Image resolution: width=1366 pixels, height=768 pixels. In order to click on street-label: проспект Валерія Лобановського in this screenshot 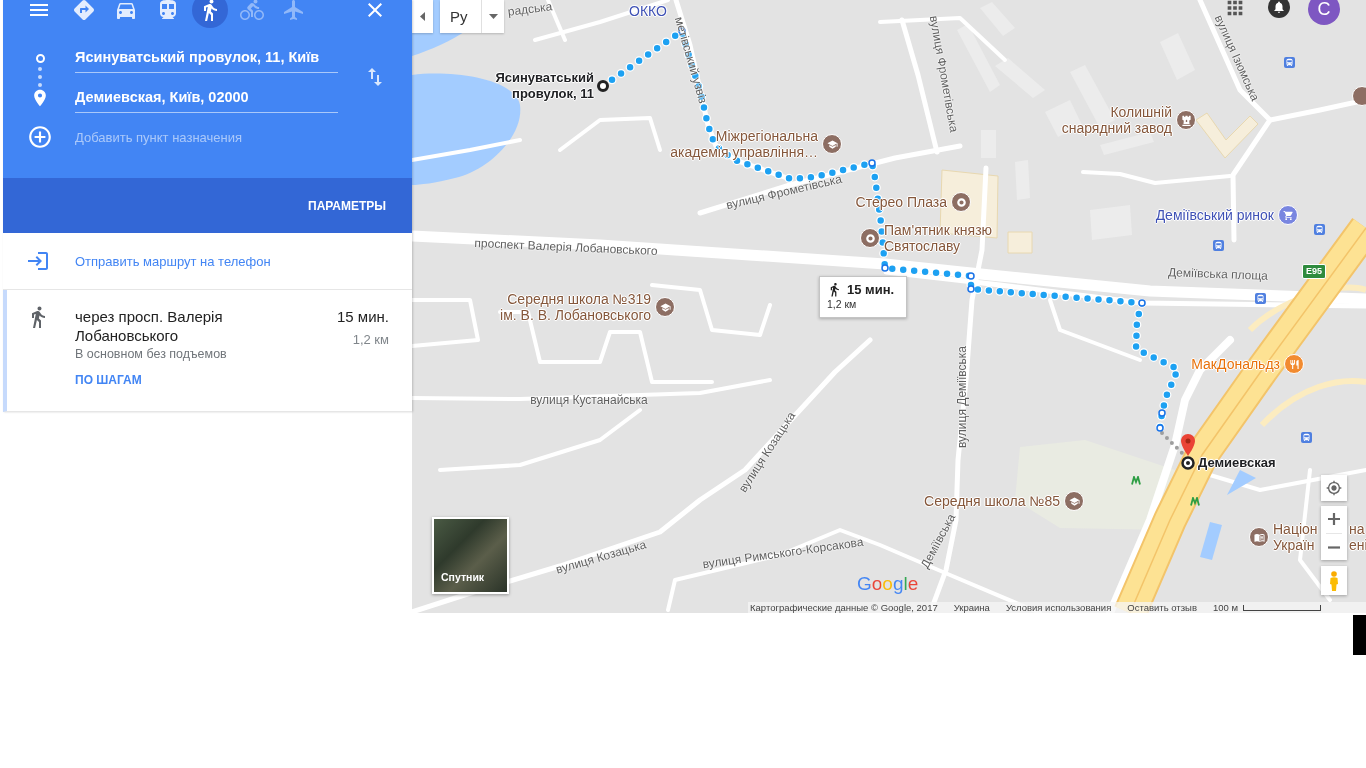, I will do `click(566, 247)`.